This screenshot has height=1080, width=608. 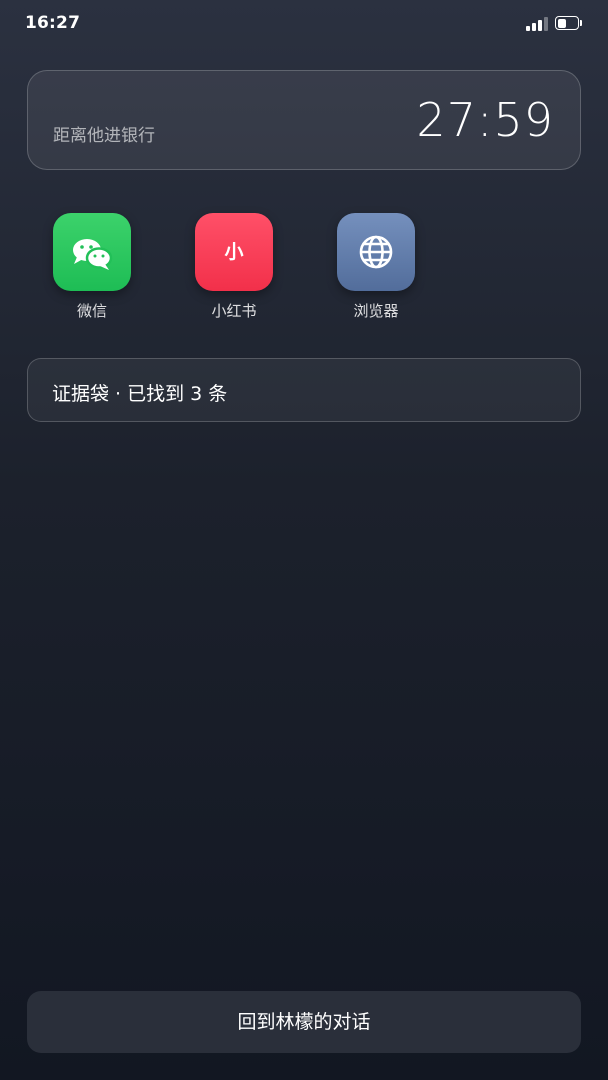 I want to click on app-xiaohongshu: 小 小红书, so click(x=234, y=267).